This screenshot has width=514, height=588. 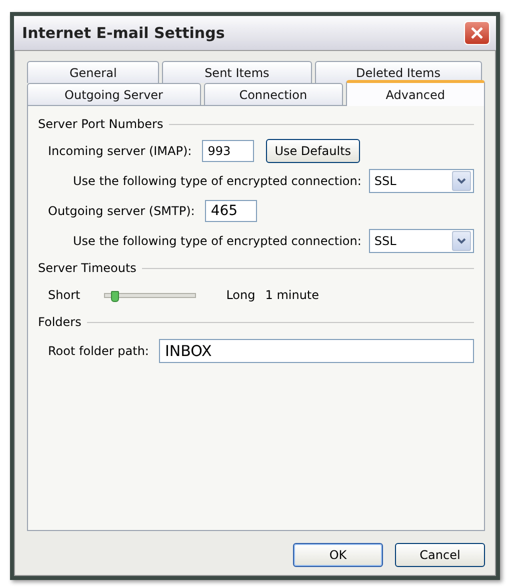 I want to click on section-heading: Server Timeouts, so click(x=87, y=268).